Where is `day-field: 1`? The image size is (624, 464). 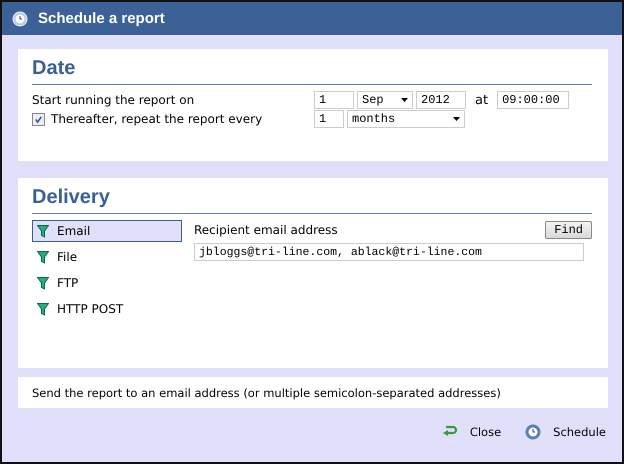 day-field: 1 is located at coordinates (334, 100).